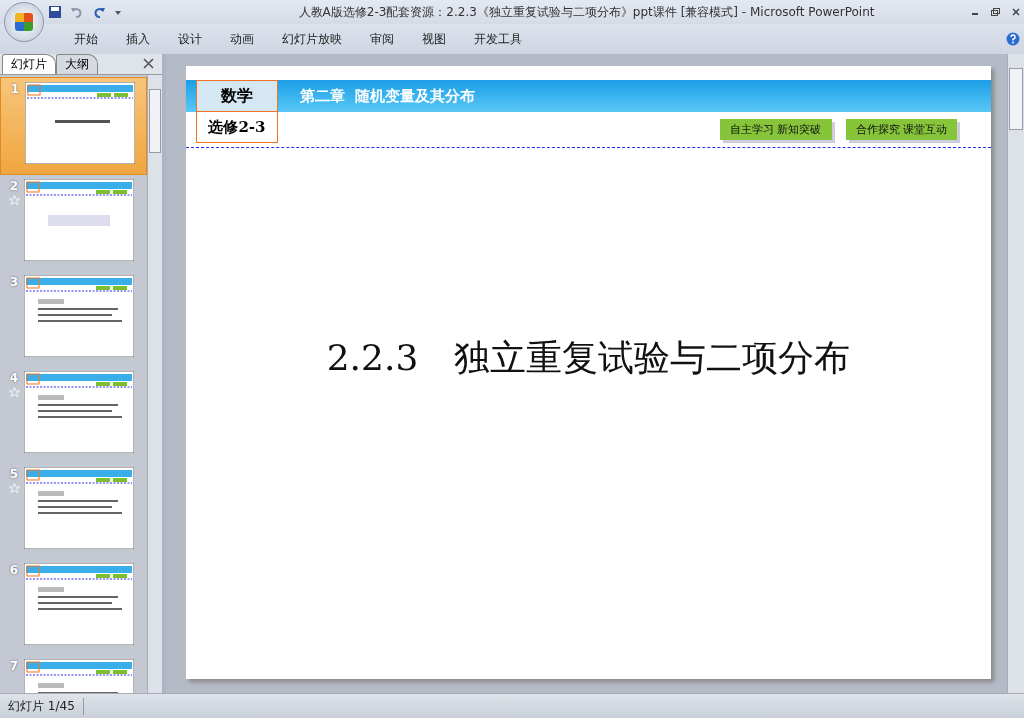  Describe the element at coordinates (86, 39) in the screenshot. I see `ribbon-tab: 开始` at that location.